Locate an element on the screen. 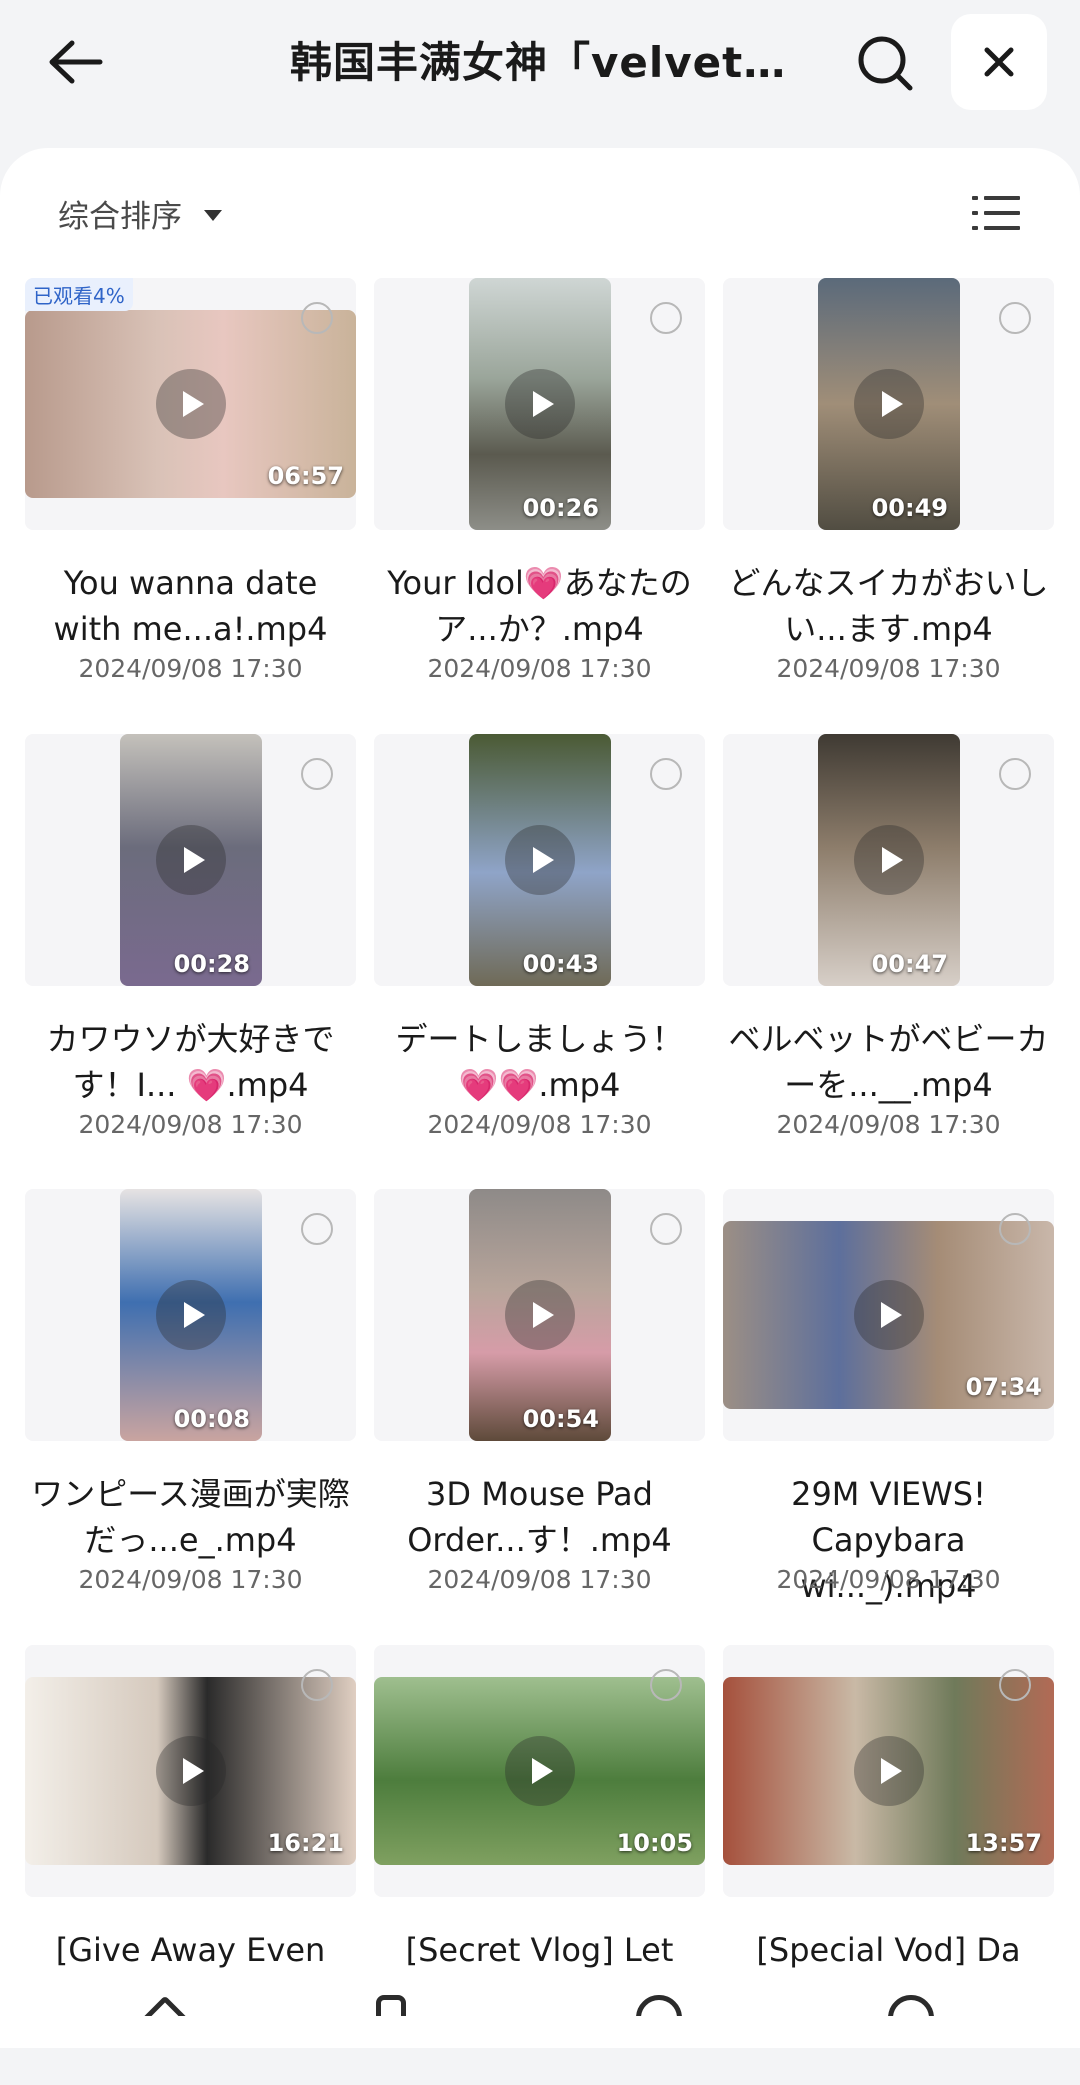 The width and height of the screenshot is (1080, 2085). video-duration: 00:43 is located at coordinates (560, 964).